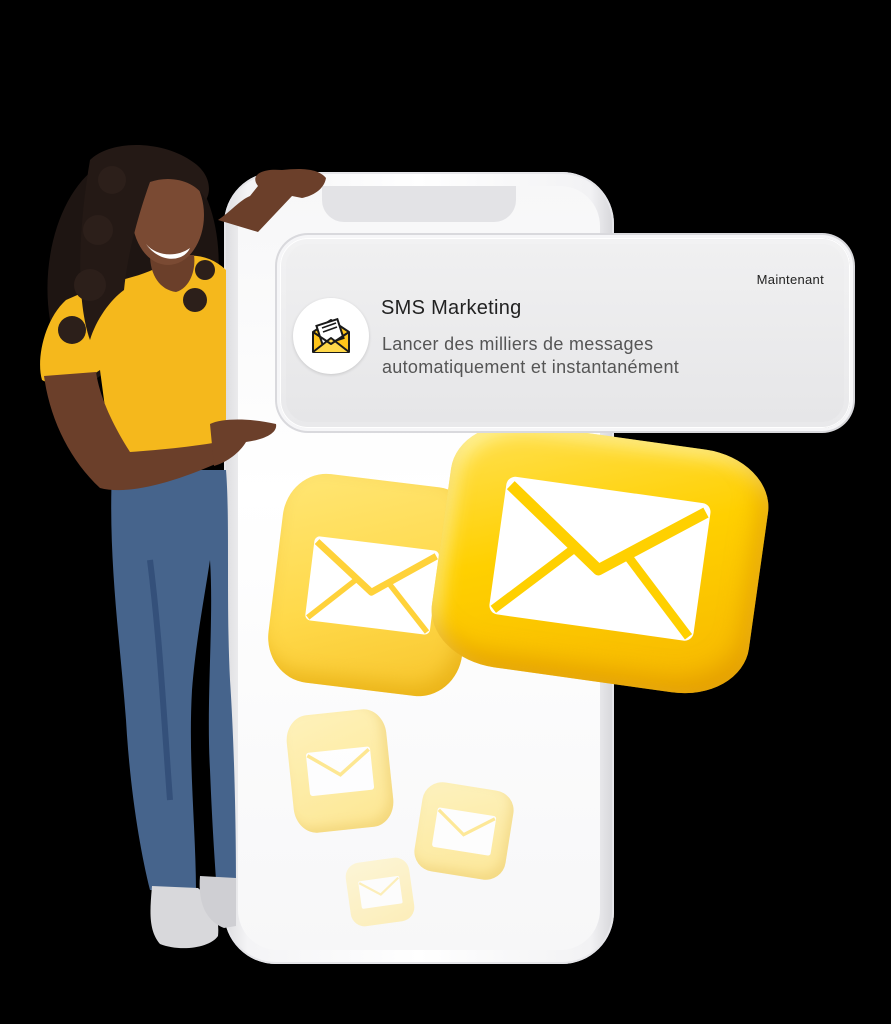 The image size is (891, 1024). What do you see at coordinates (518, 344) in the screenshot?
I see `notification-body-line: Lancer des milliers de messages` at bounding box center [518, 344].